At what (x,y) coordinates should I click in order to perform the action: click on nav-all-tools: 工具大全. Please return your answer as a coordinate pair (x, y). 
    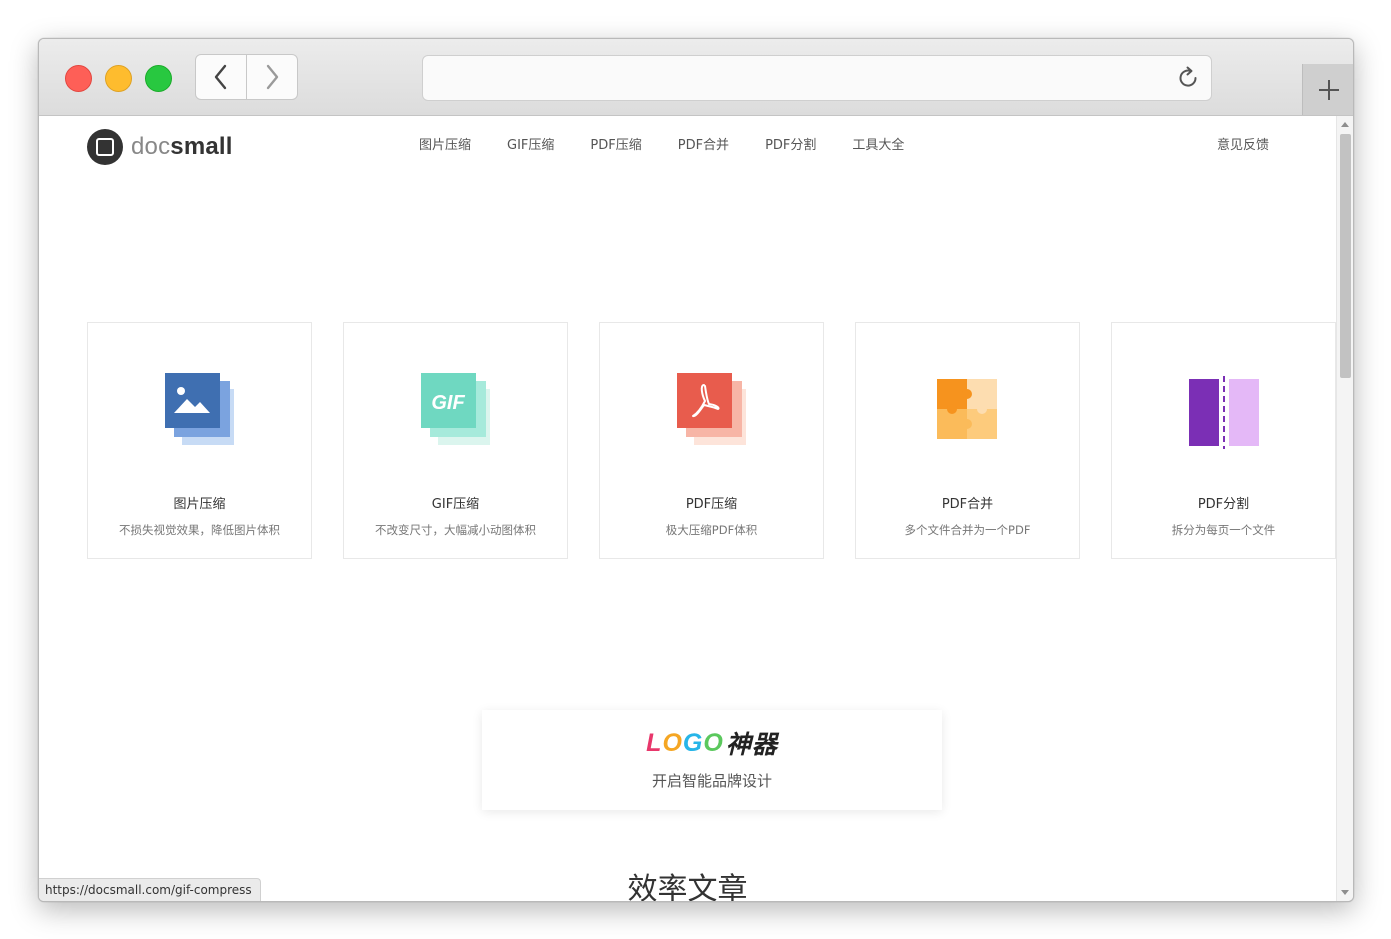
    Looking at the image, I should click on (878, 146).